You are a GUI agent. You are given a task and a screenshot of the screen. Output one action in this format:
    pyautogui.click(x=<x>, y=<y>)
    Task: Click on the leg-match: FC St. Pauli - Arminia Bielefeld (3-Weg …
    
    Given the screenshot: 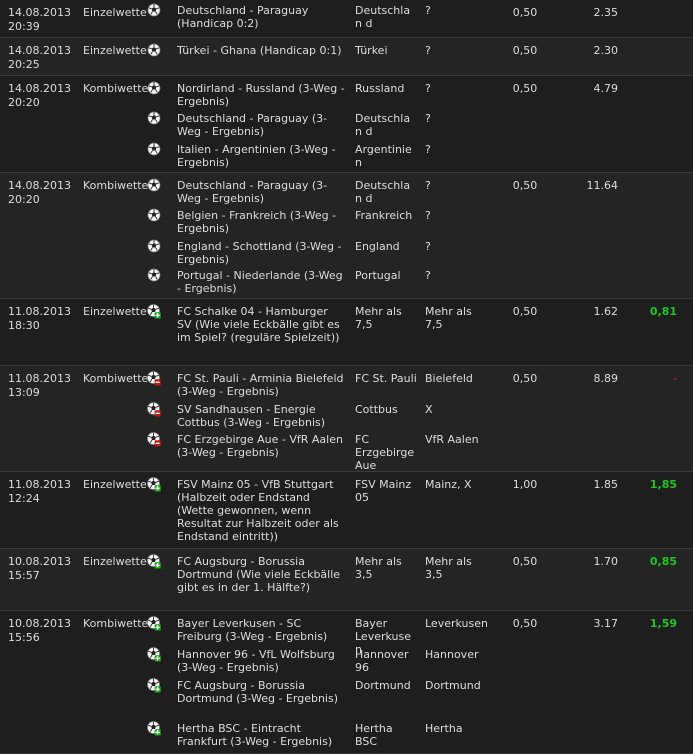 What is the action you would take?
    pyautogui.click(x=260, y=385)
    